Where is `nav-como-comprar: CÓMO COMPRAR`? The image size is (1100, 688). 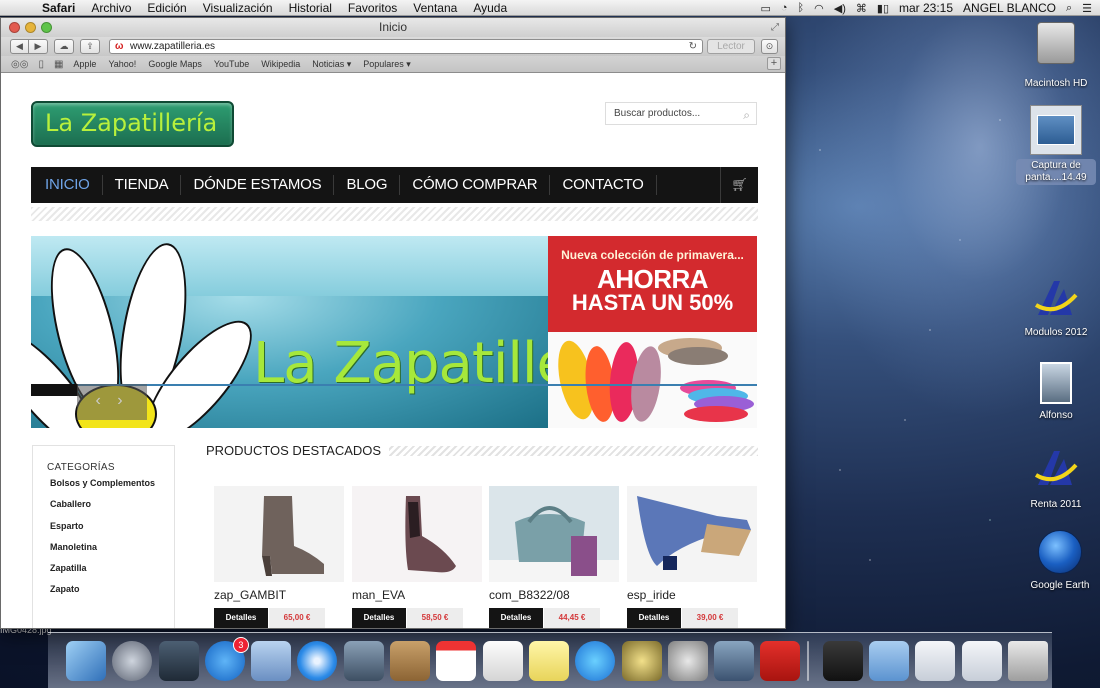 nav-como-comprar: CÓMO COMPRAR is located at coordinates (475, 185).